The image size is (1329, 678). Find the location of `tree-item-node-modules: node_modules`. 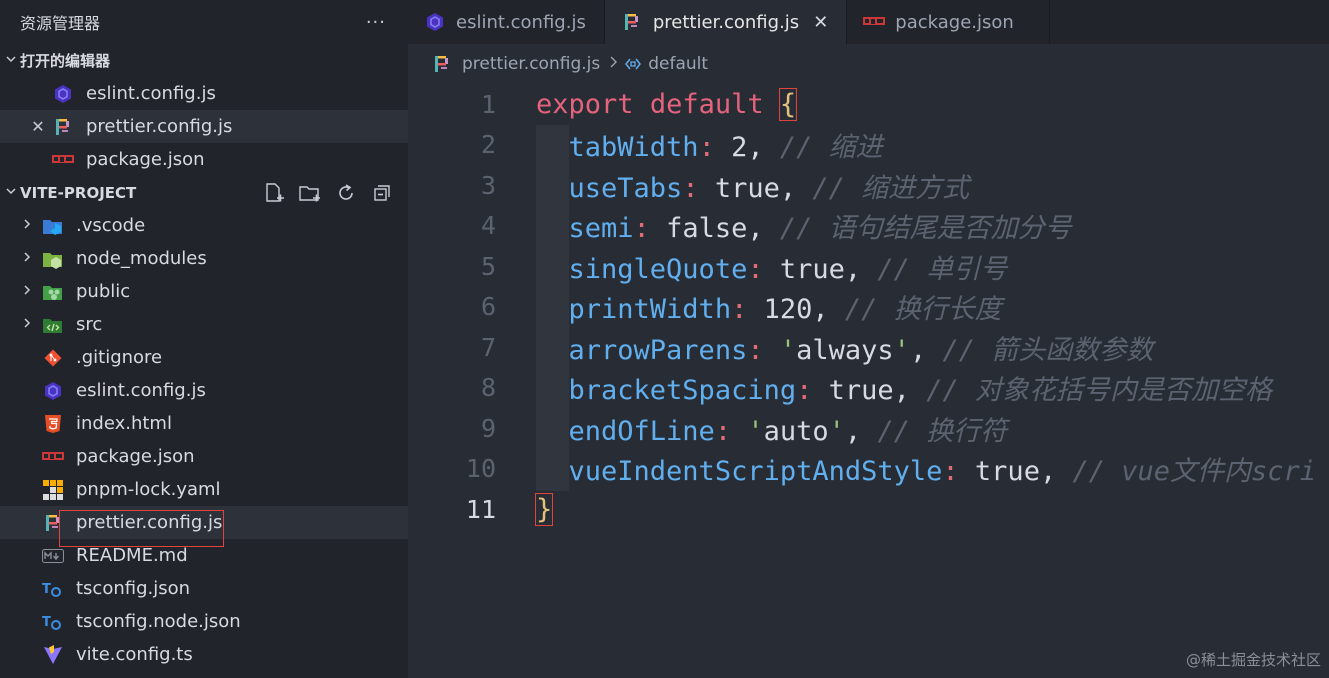

tree-item-node-modules: node_modules is located at coordinates (204, 258).